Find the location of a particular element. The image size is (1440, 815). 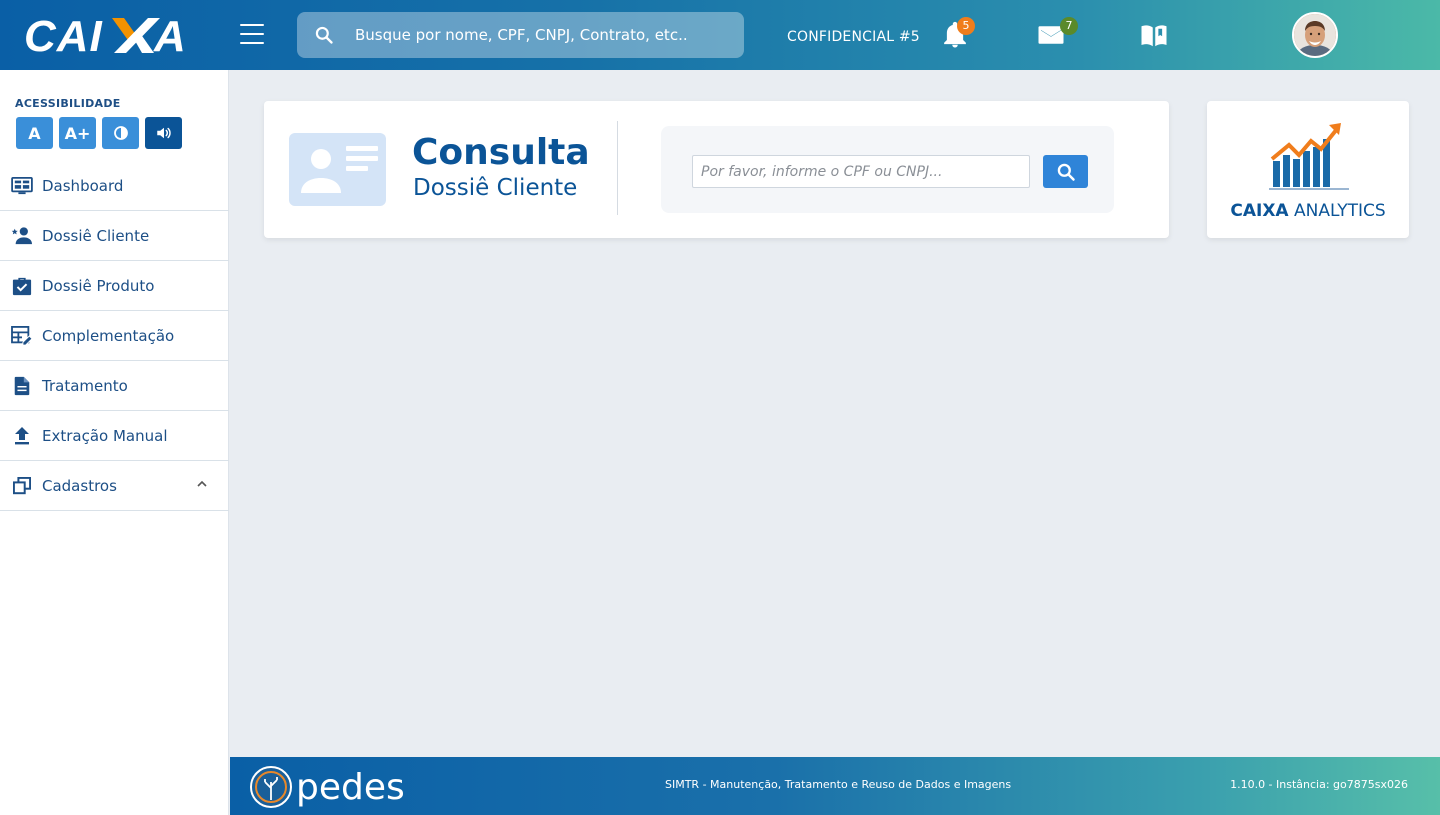

page-subtitle: Dossiê Cliente is located at coordinates (495, 188).